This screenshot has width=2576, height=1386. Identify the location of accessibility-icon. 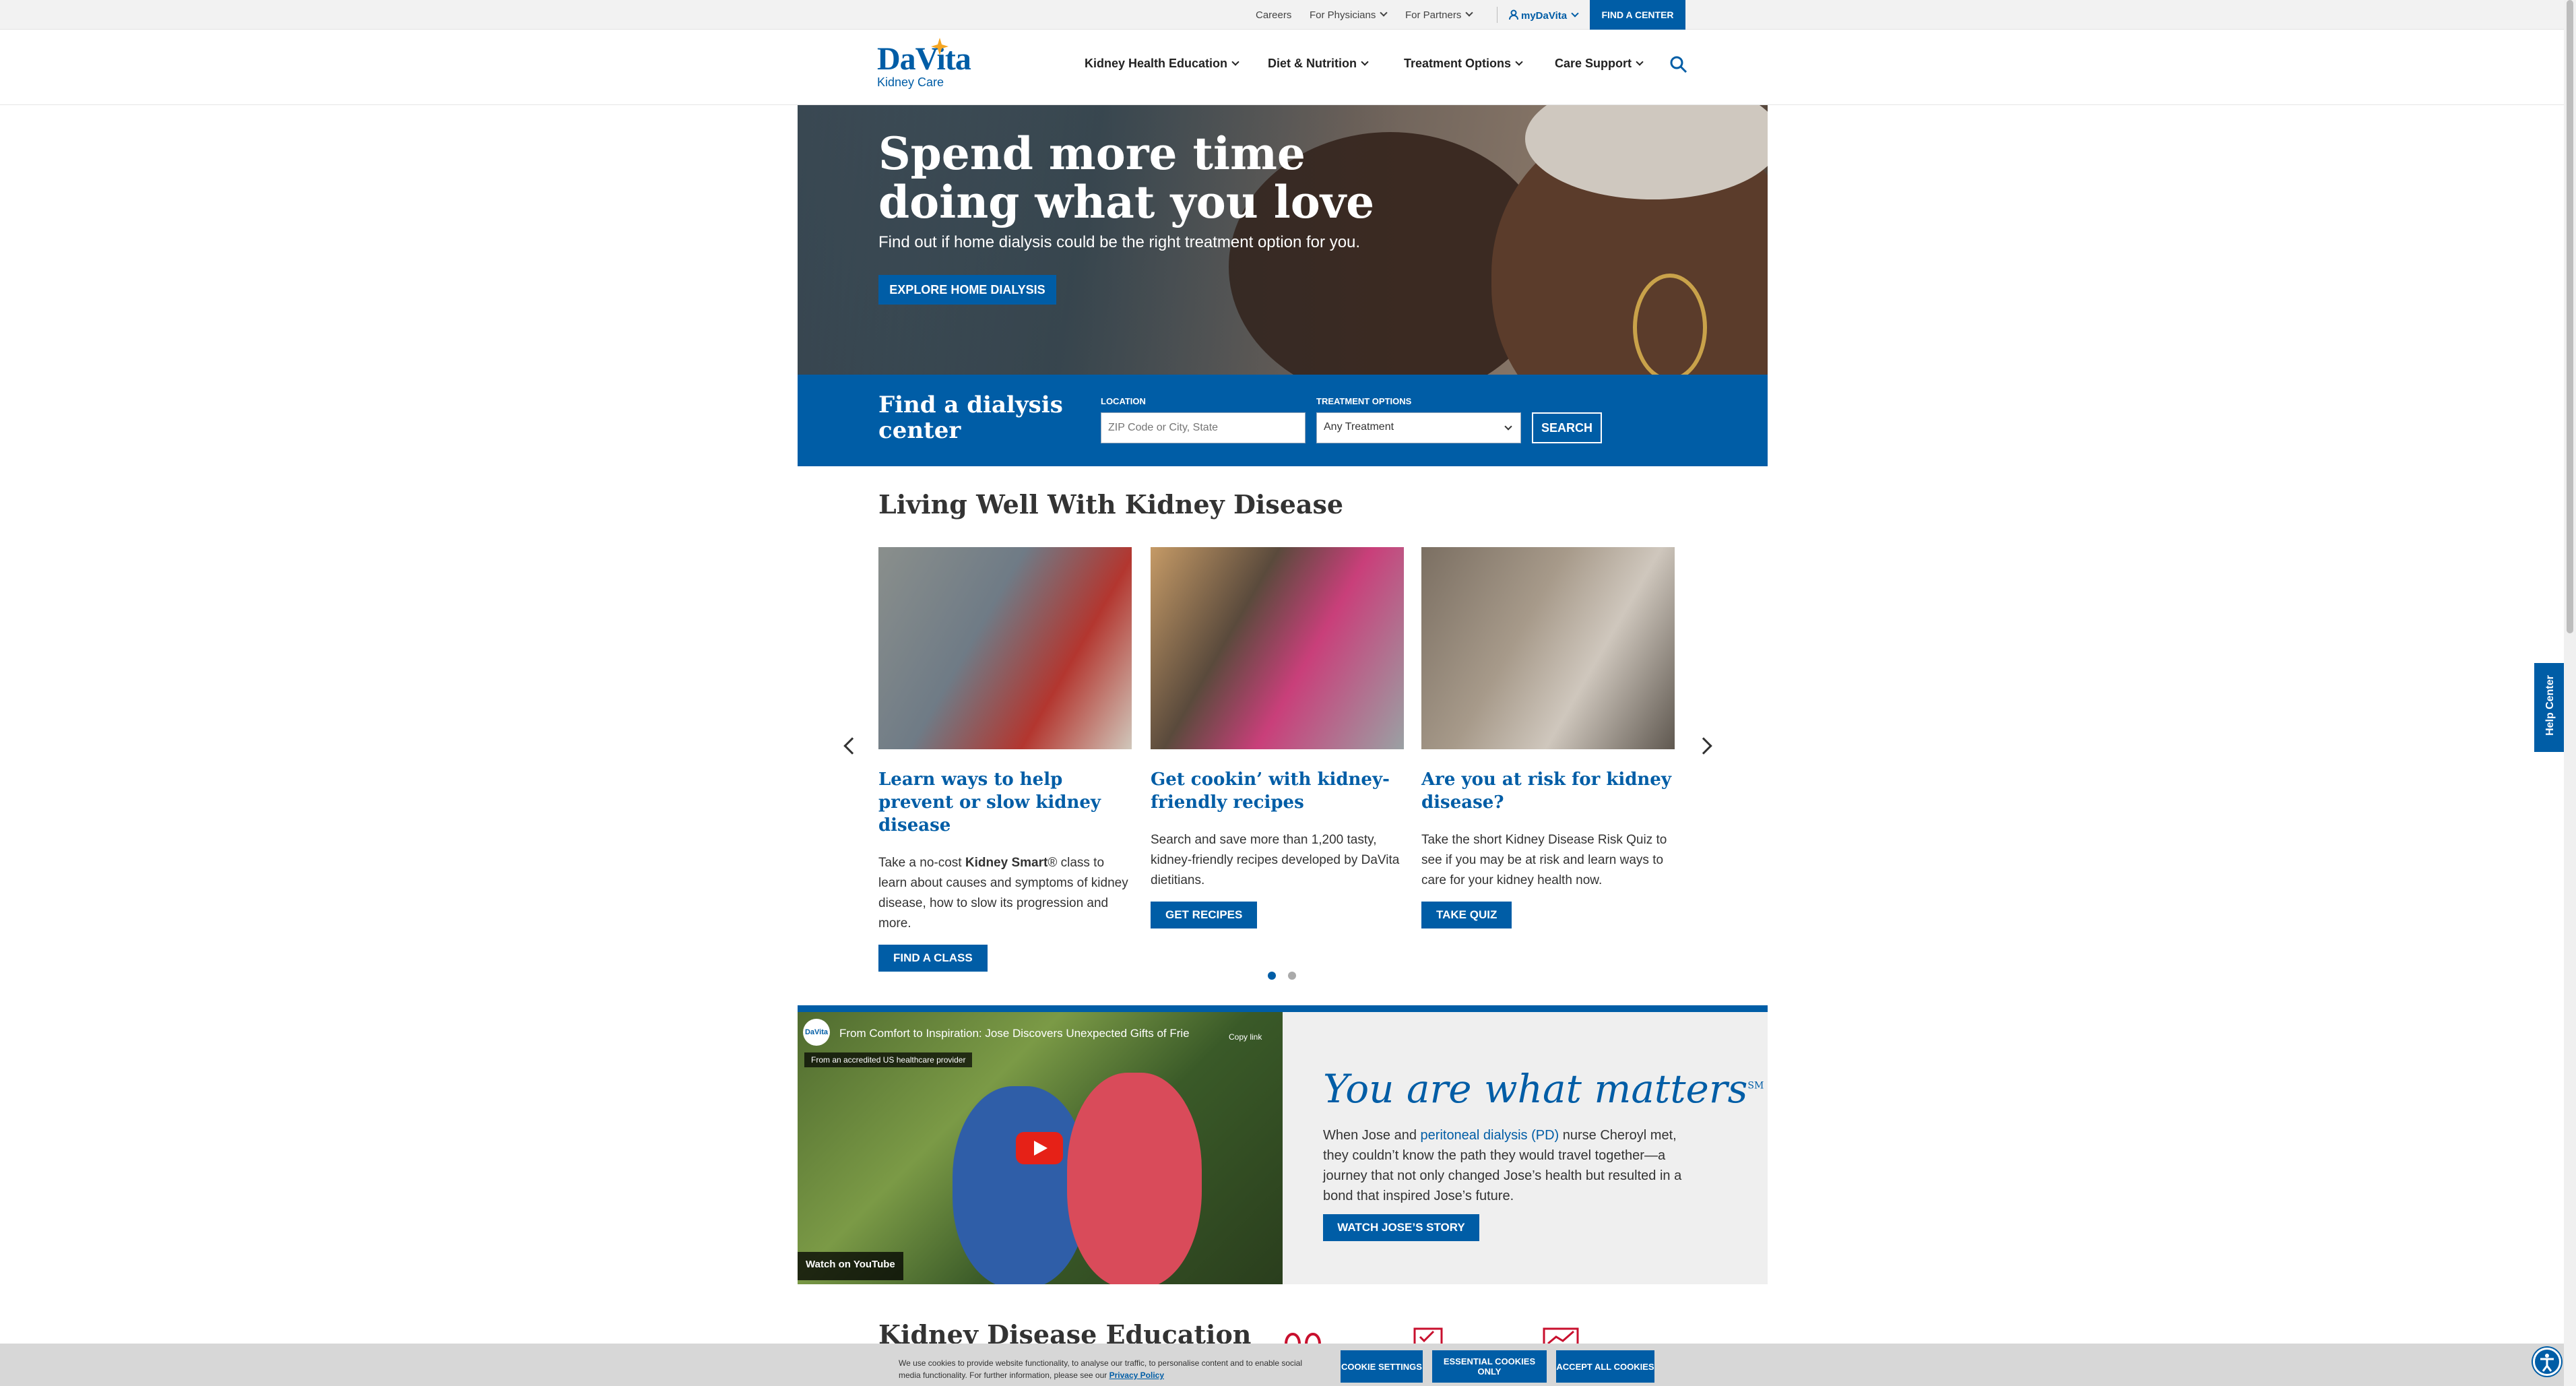
(2547, 1362).